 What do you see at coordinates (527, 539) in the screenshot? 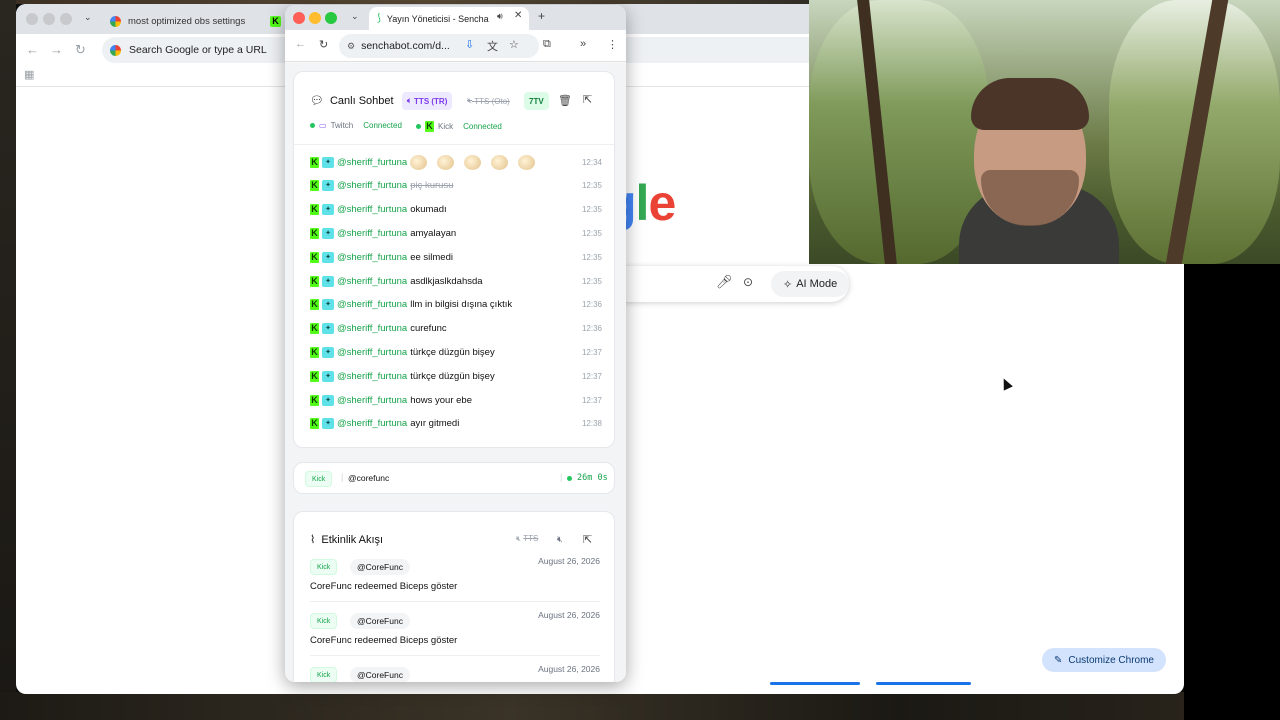
I see `event-tts-toggle: 🔇︎ TTS` at bounding box center [527, 539].